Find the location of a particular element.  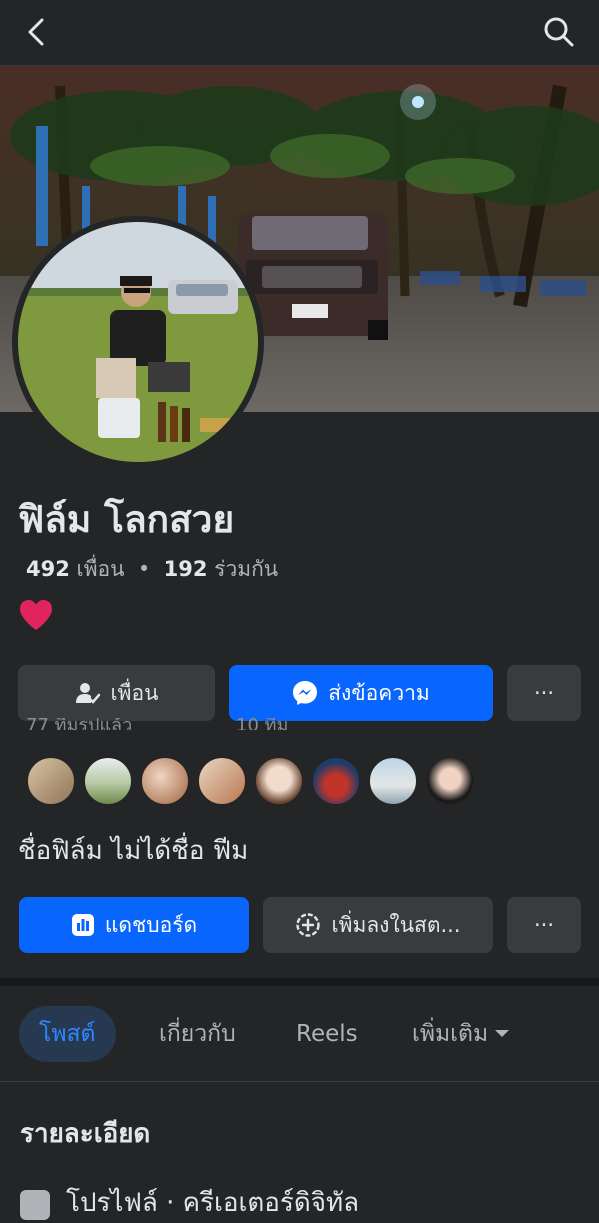

avatar-photo is located at coordinates (138, 342).